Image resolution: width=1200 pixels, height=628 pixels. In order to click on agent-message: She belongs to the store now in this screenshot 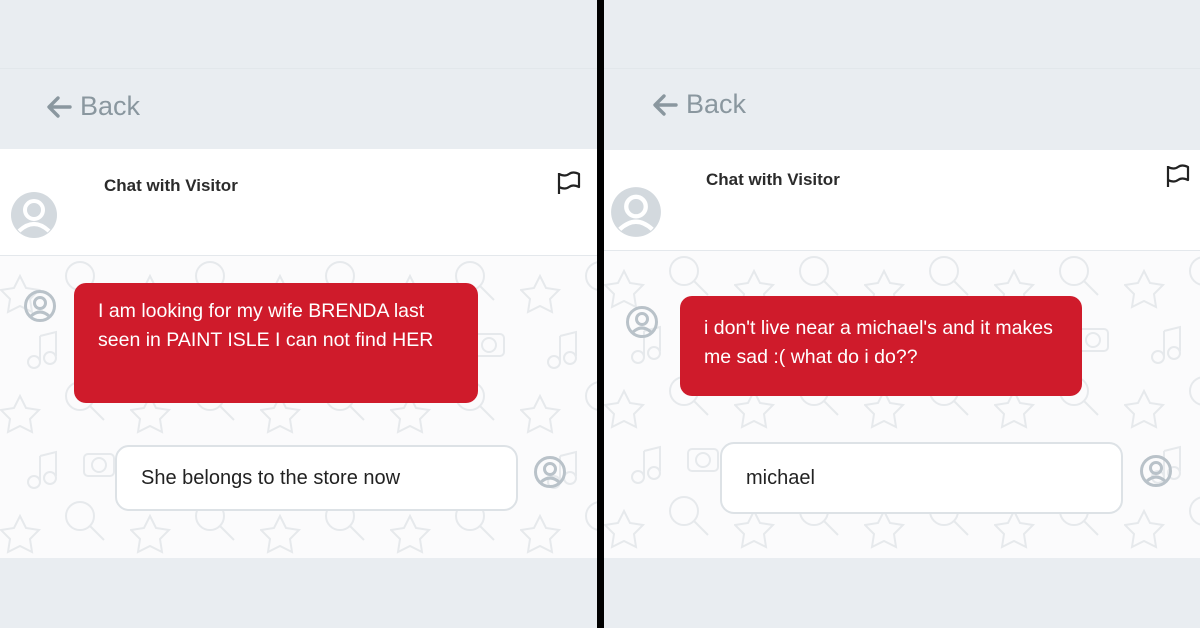, I will do `click(316, 478)`.